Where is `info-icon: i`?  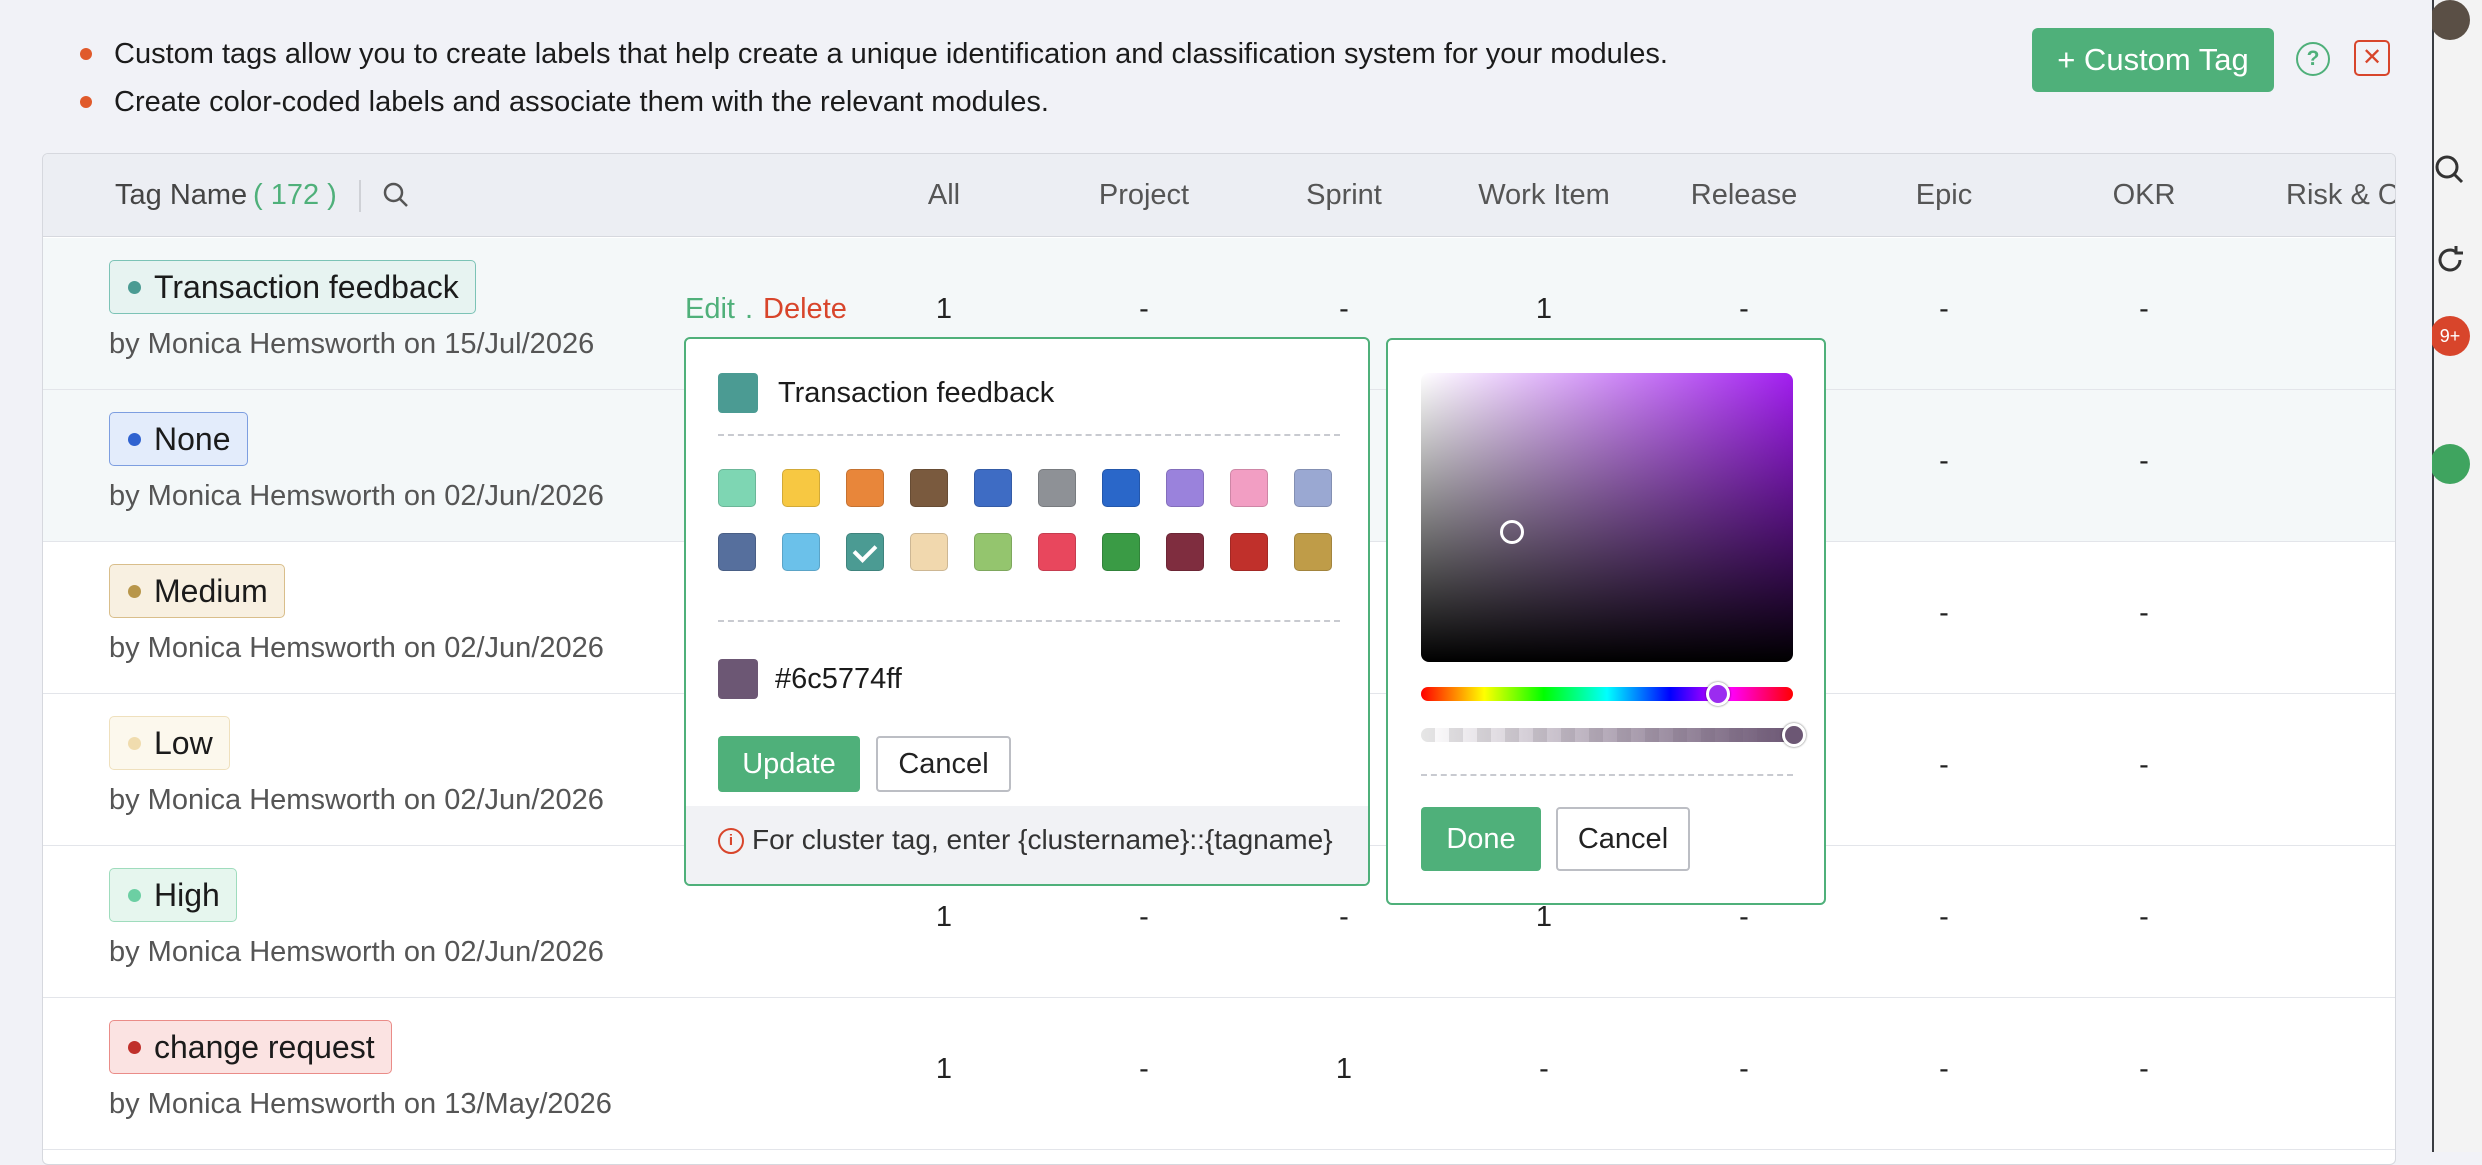 info-icon: i is located at coordinates (731, 841).